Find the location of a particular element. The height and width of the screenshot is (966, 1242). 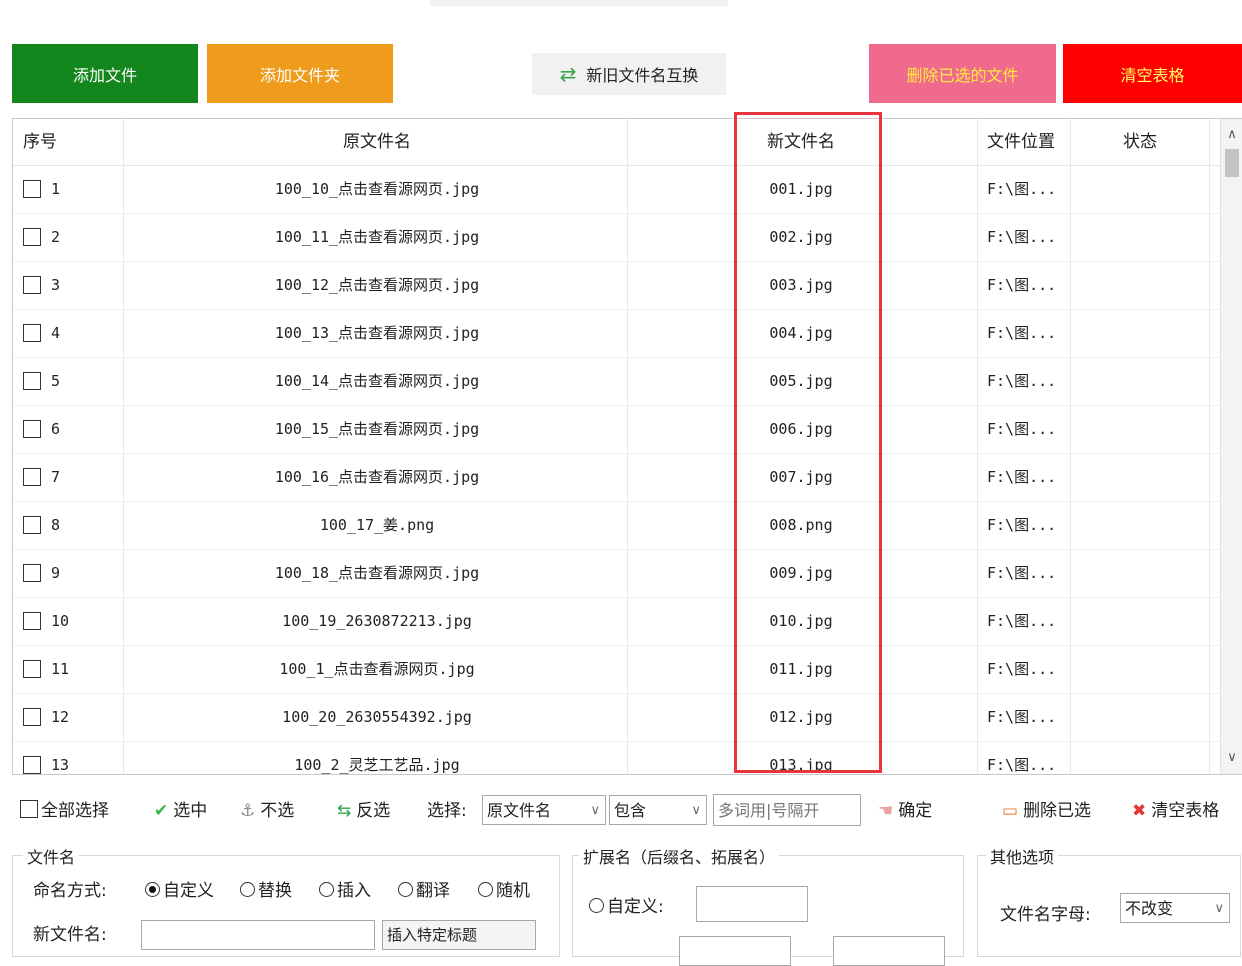

new-filename: 001.jpg is located at coordinates (801, 189).